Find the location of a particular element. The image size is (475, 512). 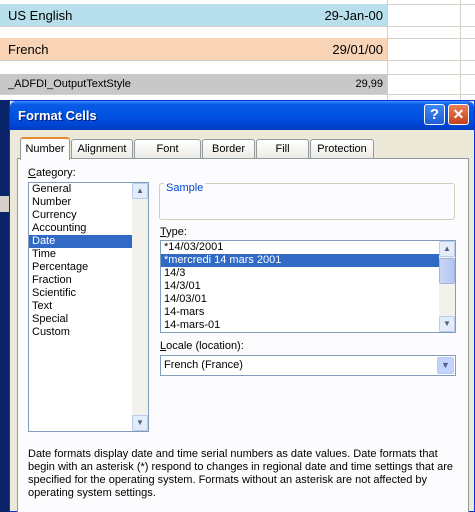

cell-row-french: French 29/01/00 is located at coordinates (193, 49).